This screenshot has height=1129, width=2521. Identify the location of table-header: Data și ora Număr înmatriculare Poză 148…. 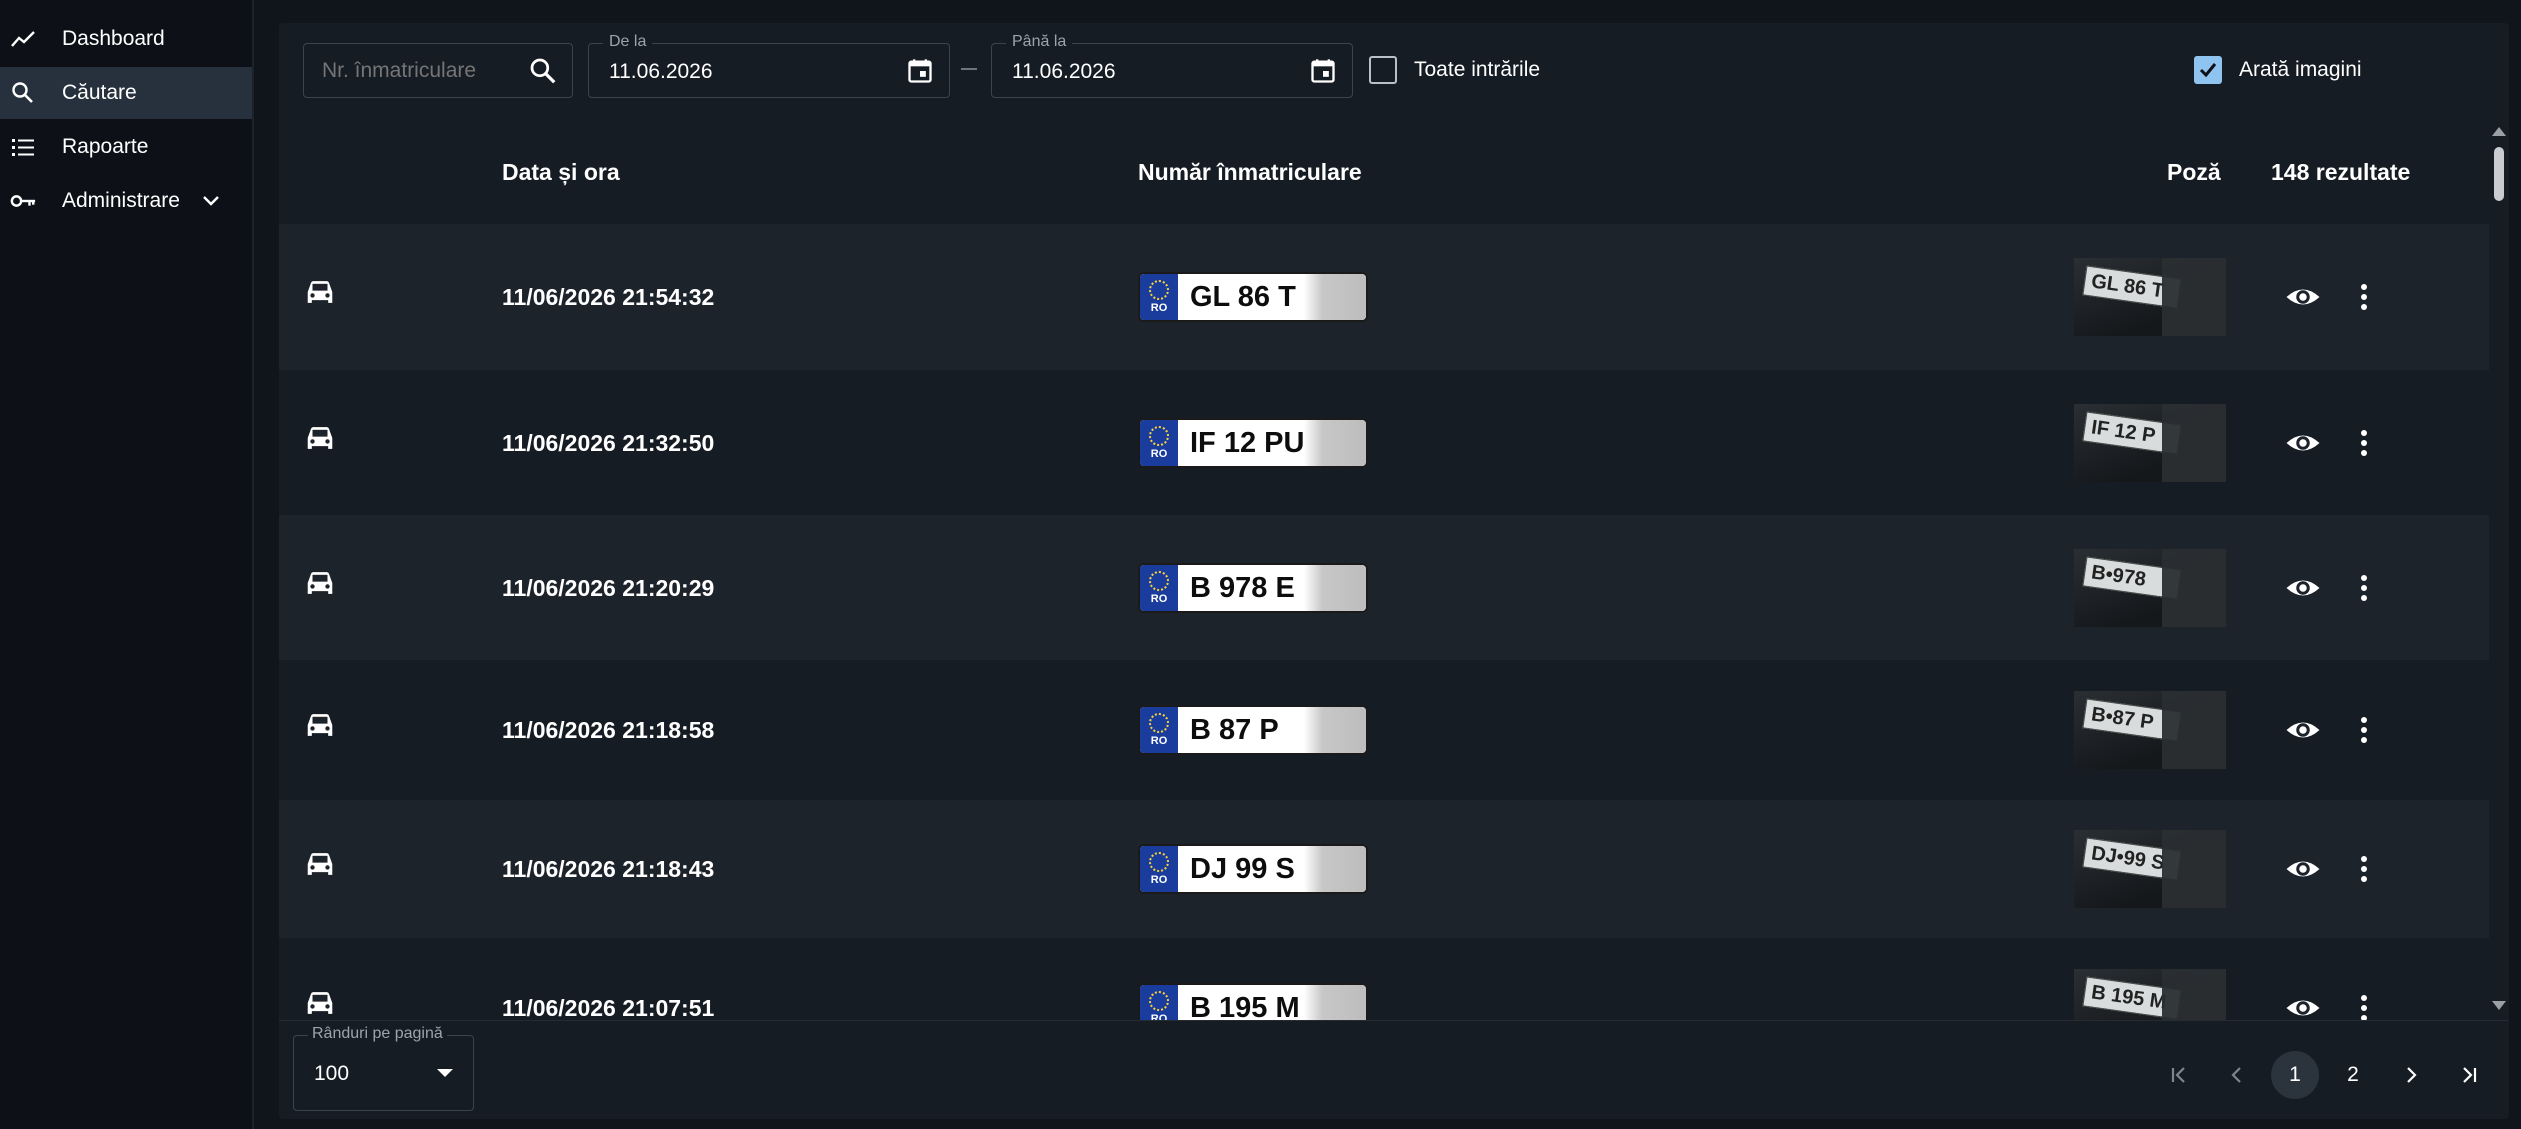
(1384, 171).